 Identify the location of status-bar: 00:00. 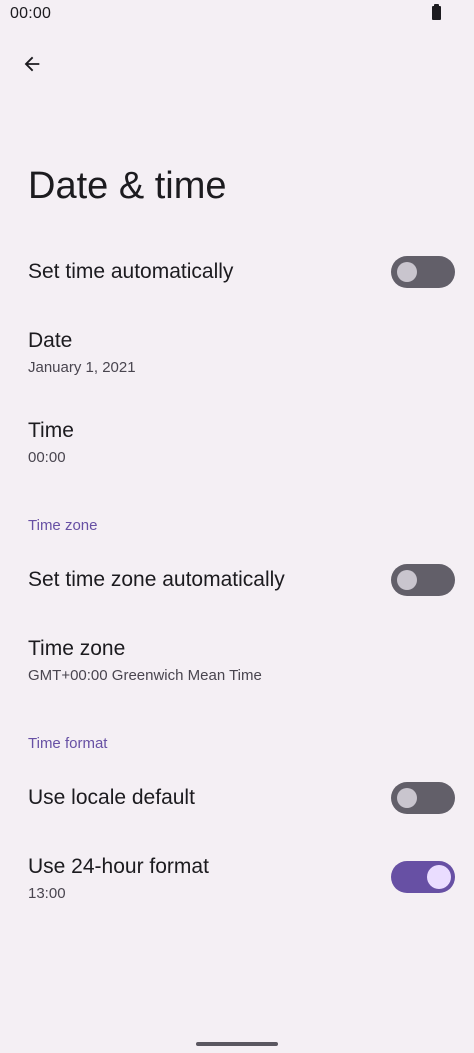
(237, 15).